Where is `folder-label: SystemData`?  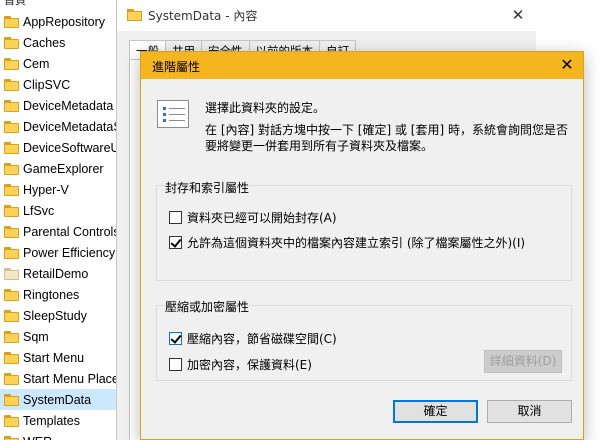
folder-label: SystemData is located at coordinates (57, 399).